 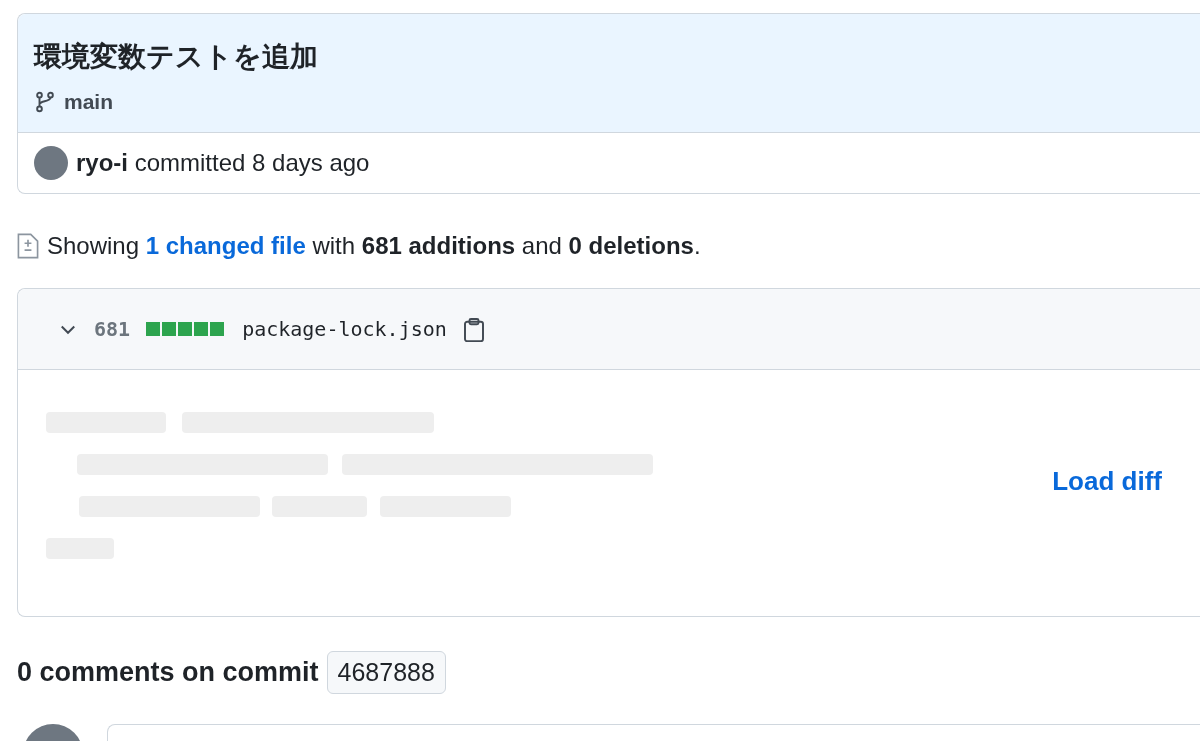 I want to click on copy-icon, so click(x=473, y=330).